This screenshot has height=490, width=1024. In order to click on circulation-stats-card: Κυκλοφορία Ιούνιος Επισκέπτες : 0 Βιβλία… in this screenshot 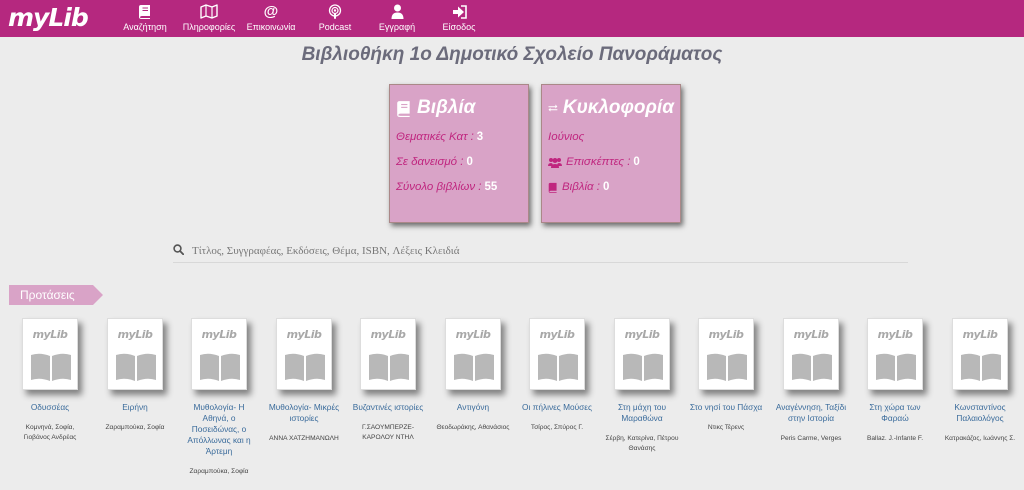, I will do `click(611, 153)`.